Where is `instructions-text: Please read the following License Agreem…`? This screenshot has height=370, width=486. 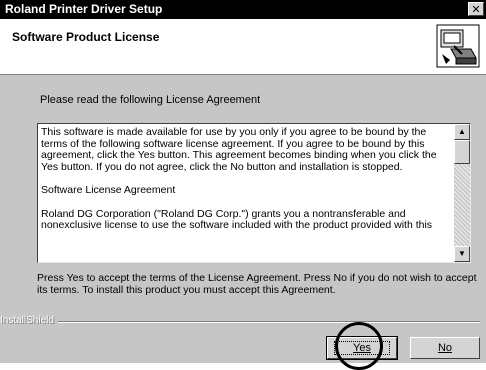 instructions-text: Please read the following License Agreem… is located at coordinates (150, 100).